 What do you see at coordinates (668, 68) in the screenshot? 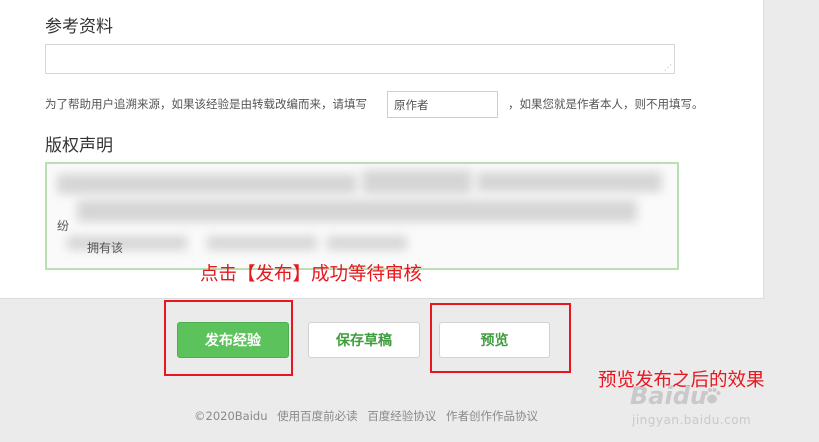
I see `resize-grip-icon: ⋰` at bounding box center [668, 68].